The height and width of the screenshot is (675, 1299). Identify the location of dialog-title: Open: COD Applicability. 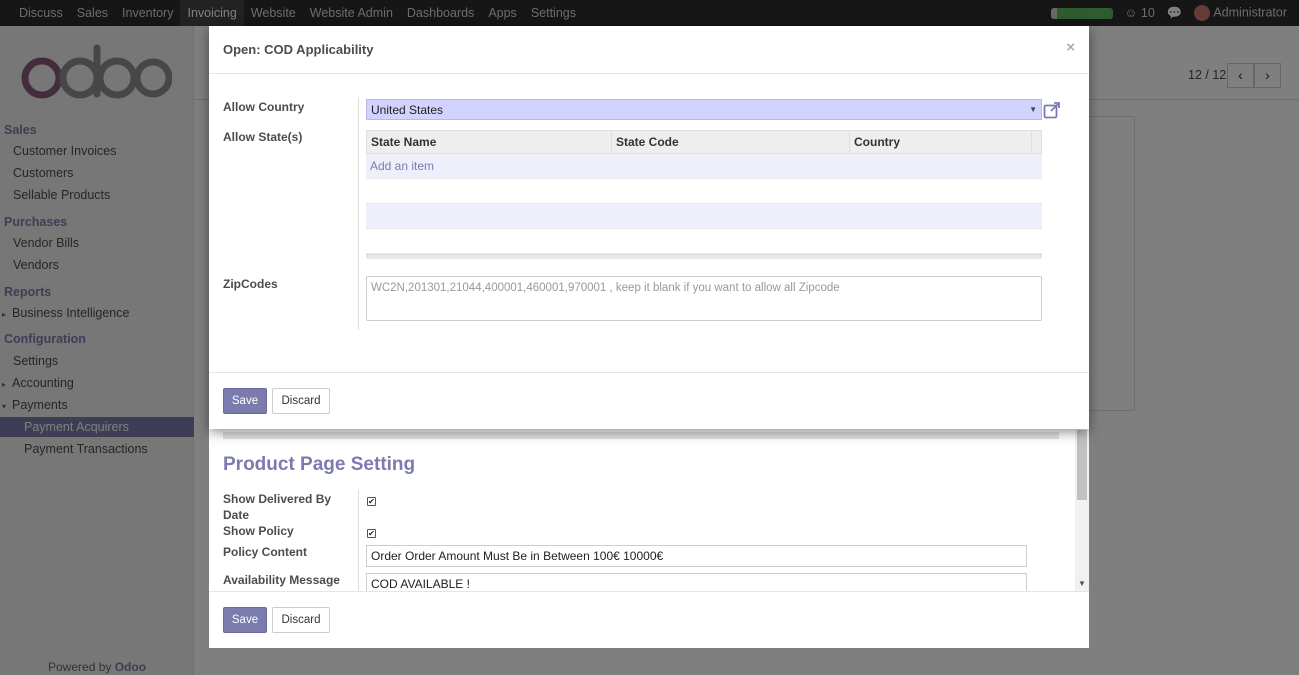
(298, 49).